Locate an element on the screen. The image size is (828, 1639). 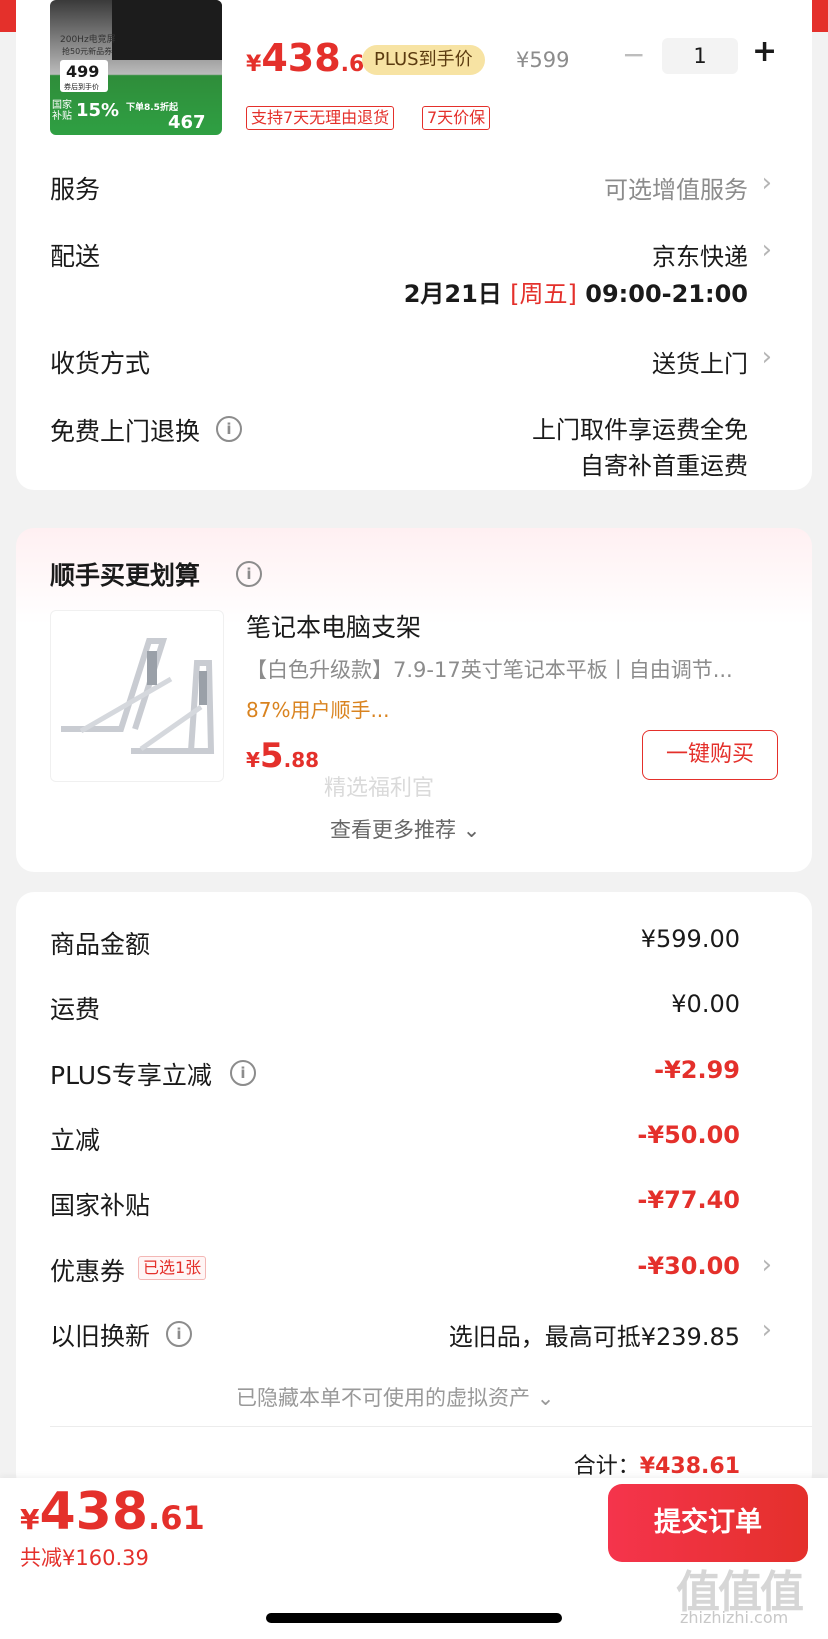
footer-saved-amount: 共减¥160.39 is located at coordinates (84, 1558).